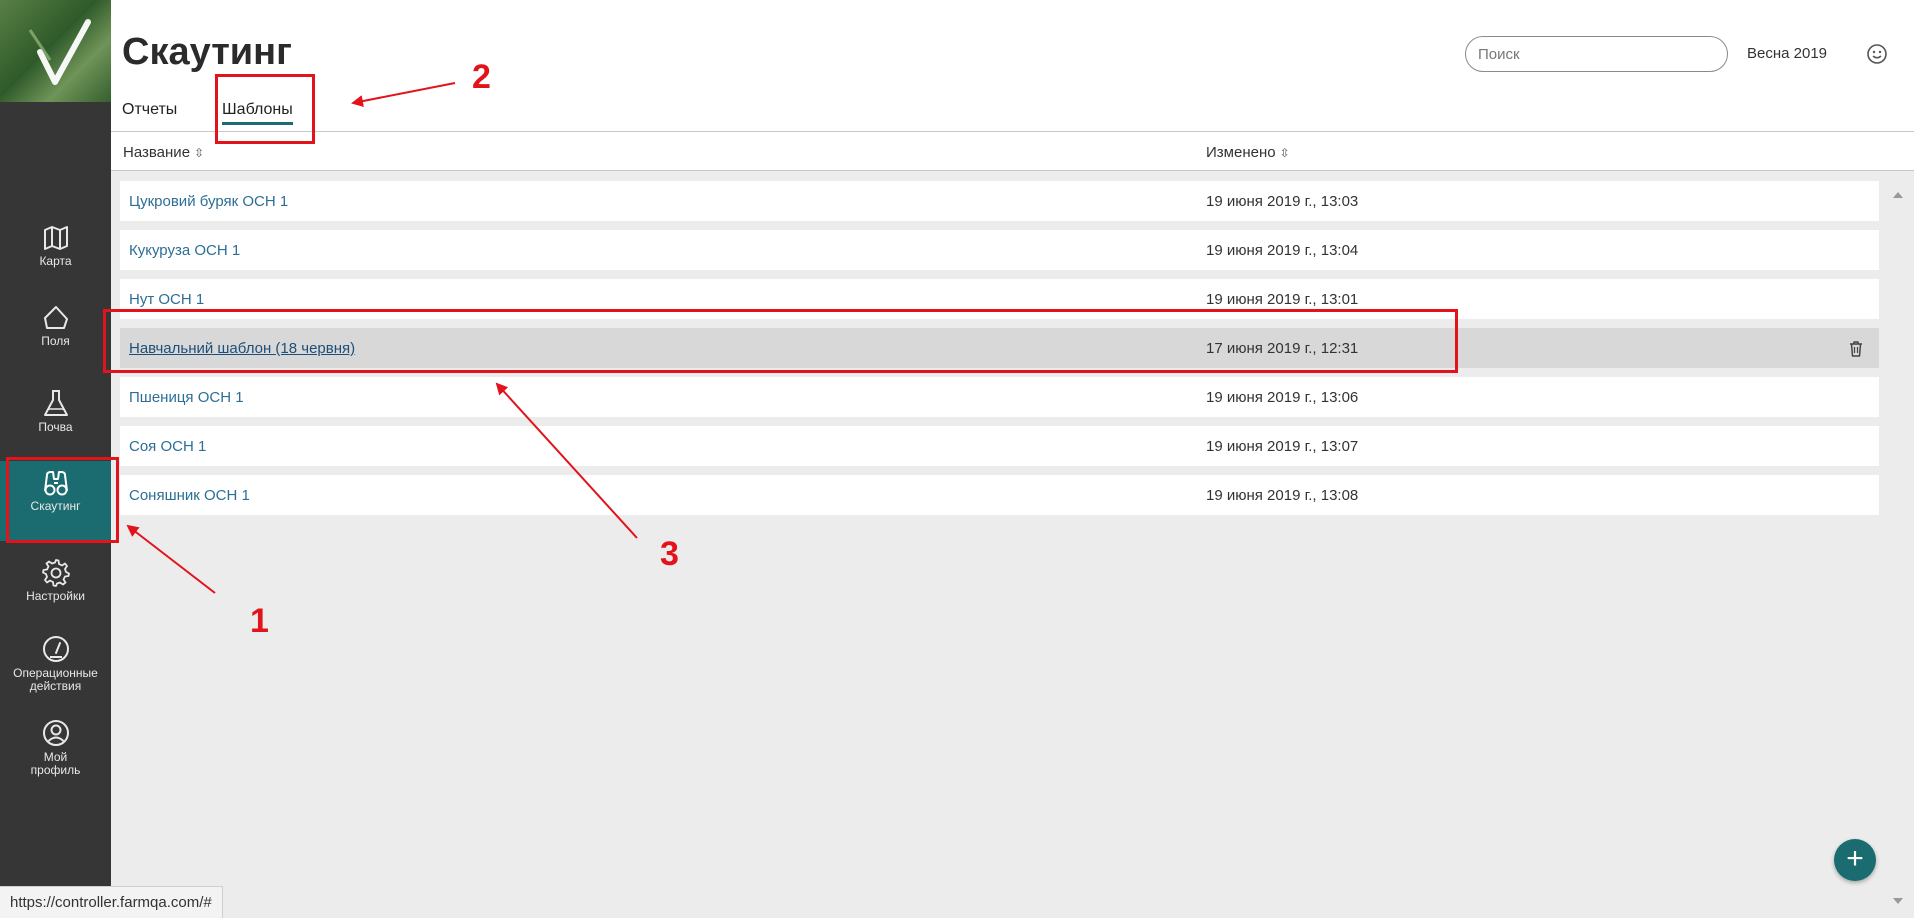  What do you see at coordinates (55, 317) in the screenshot?
I see `field-icon` at bounding box center [55, 317].